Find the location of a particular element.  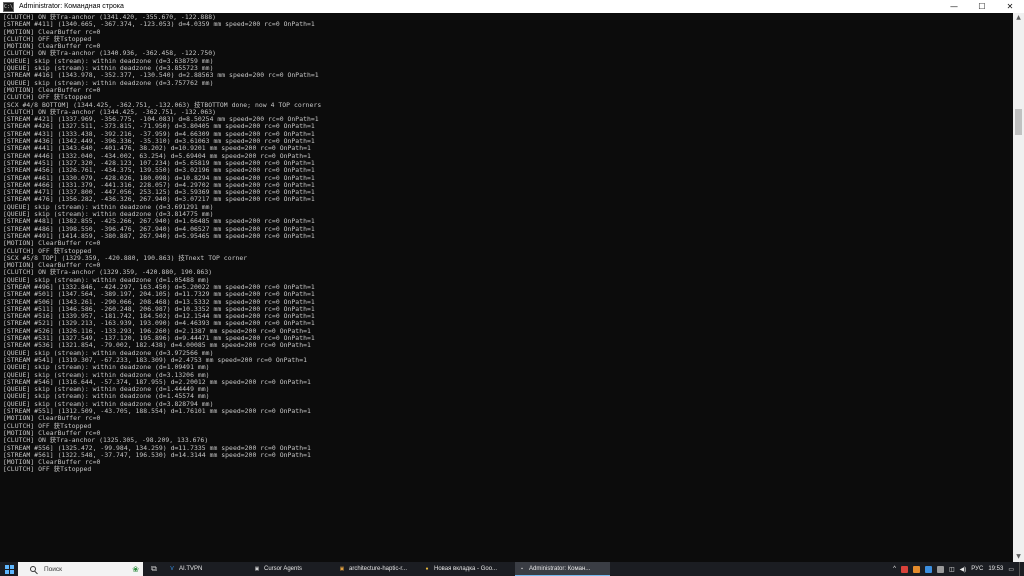

taskbar-search-box: Поиск ❀ is located at coordinates (80, 569).